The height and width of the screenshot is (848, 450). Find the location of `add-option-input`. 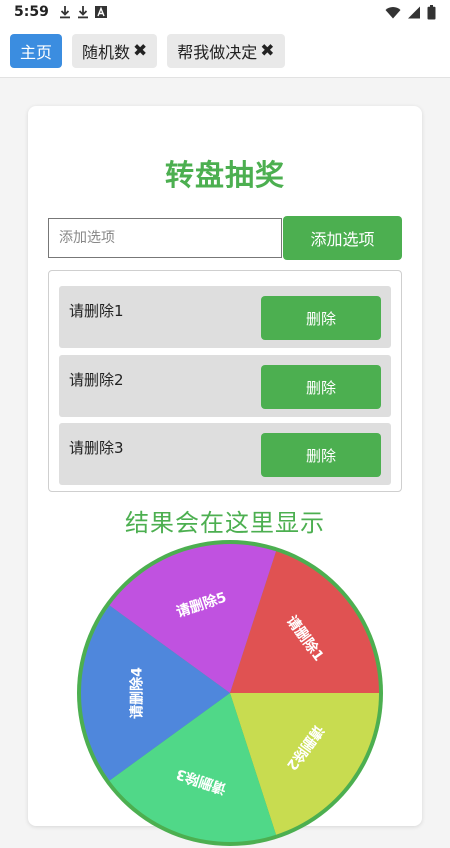

add-option-input is located at coordinates (165, 238).